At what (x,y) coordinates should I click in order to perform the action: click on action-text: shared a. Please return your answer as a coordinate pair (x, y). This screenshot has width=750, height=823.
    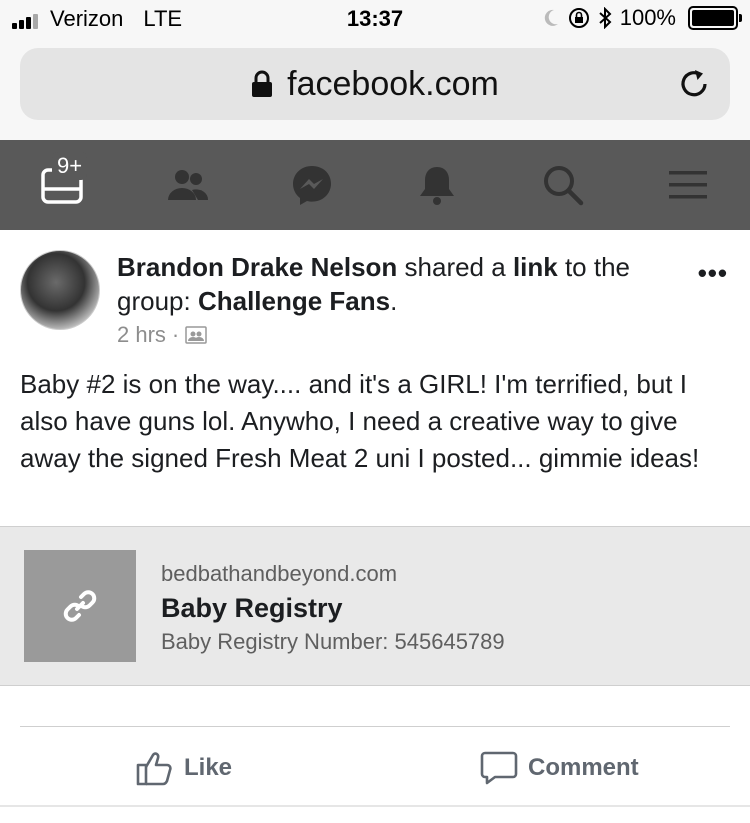
    Looking at the image, I should click on (455, 267).